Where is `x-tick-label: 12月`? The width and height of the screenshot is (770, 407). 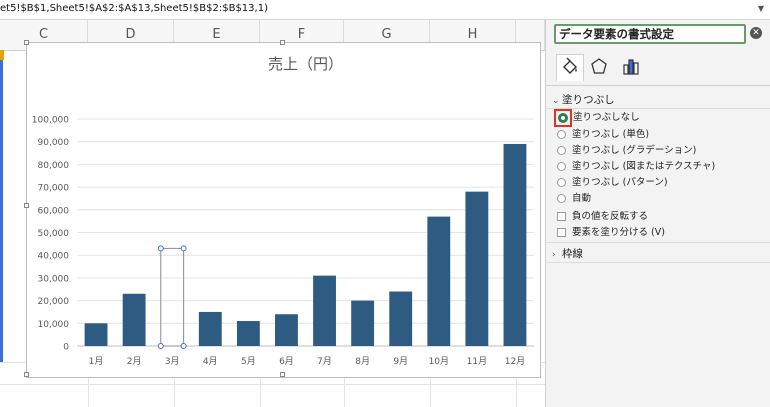
x-tick-label: 12月 is located at coordinates (515, 361).